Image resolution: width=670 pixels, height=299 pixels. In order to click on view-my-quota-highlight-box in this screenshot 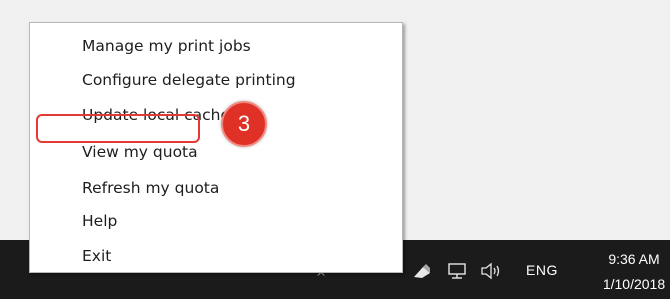, I will do `click(118, 128)`.